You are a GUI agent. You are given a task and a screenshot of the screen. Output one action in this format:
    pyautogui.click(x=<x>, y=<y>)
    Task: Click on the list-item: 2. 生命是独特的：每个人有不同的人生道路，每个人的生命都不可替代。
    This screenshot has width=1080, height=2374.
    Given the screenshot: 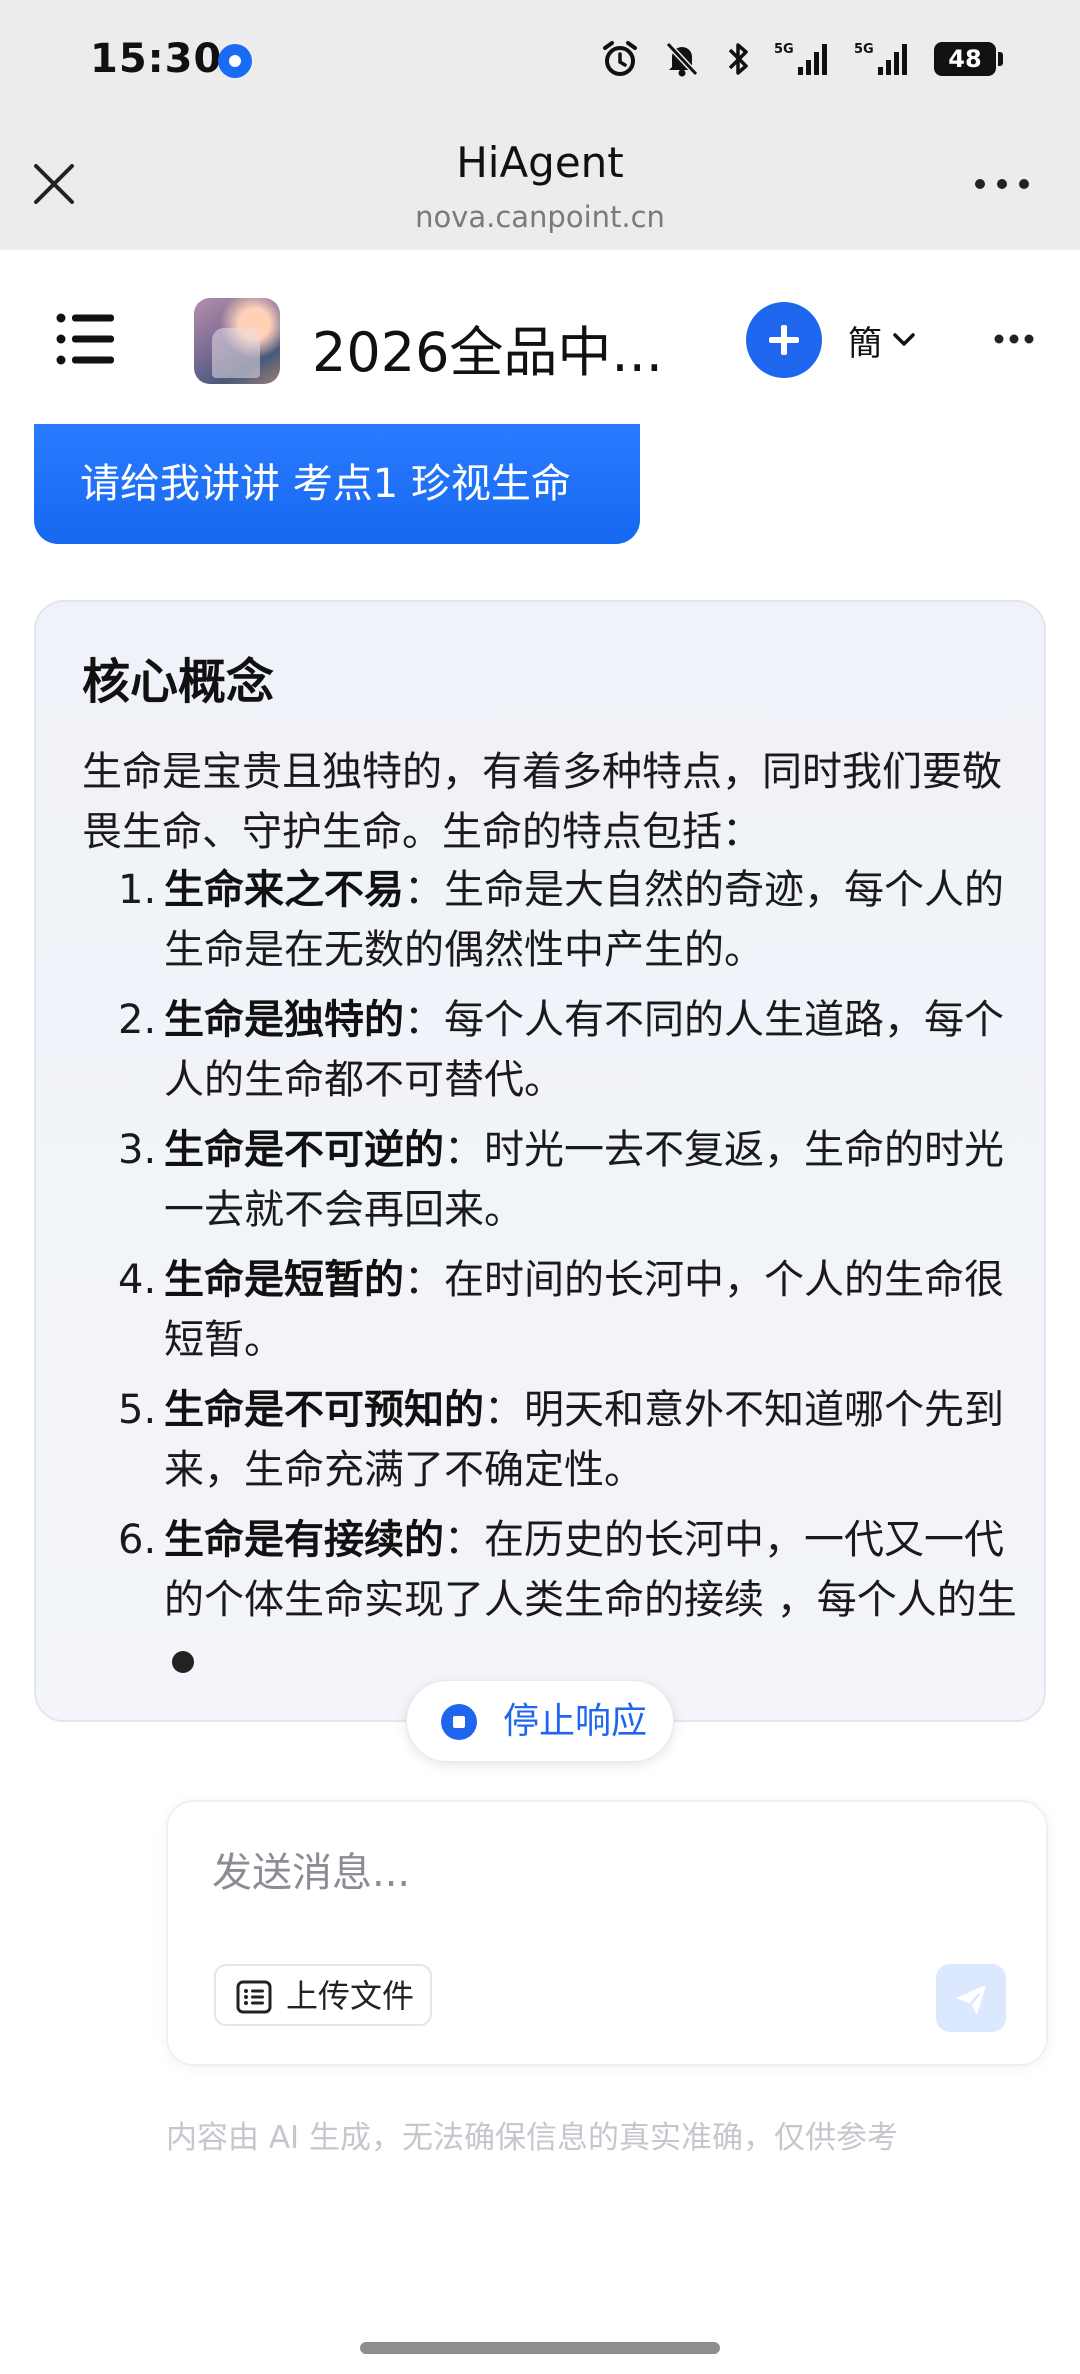 What is the action you would take?
    pyautogui.click(x=552, y=1050)
    